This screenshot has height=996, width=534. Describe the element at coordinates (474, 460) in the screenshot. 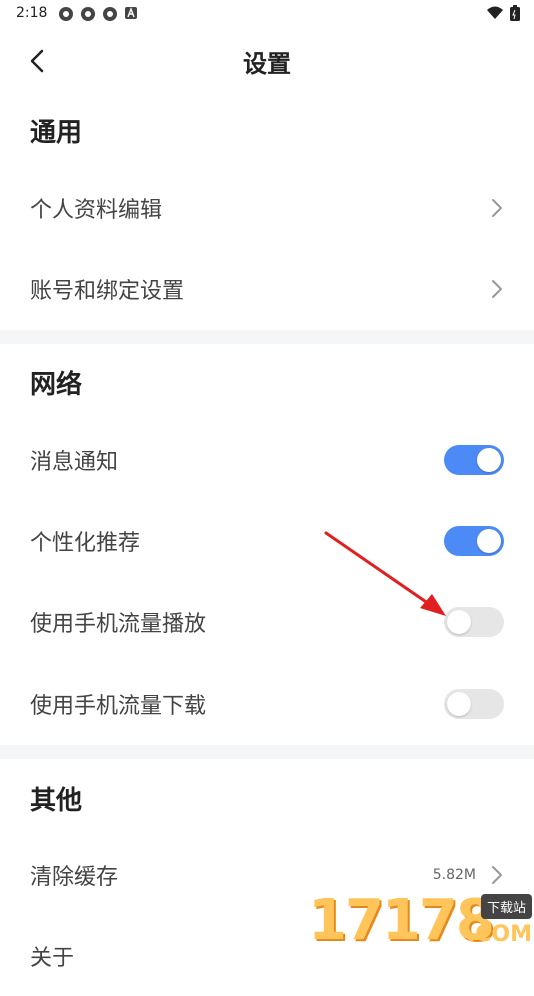

I see `toggle-message-notification` at that location.